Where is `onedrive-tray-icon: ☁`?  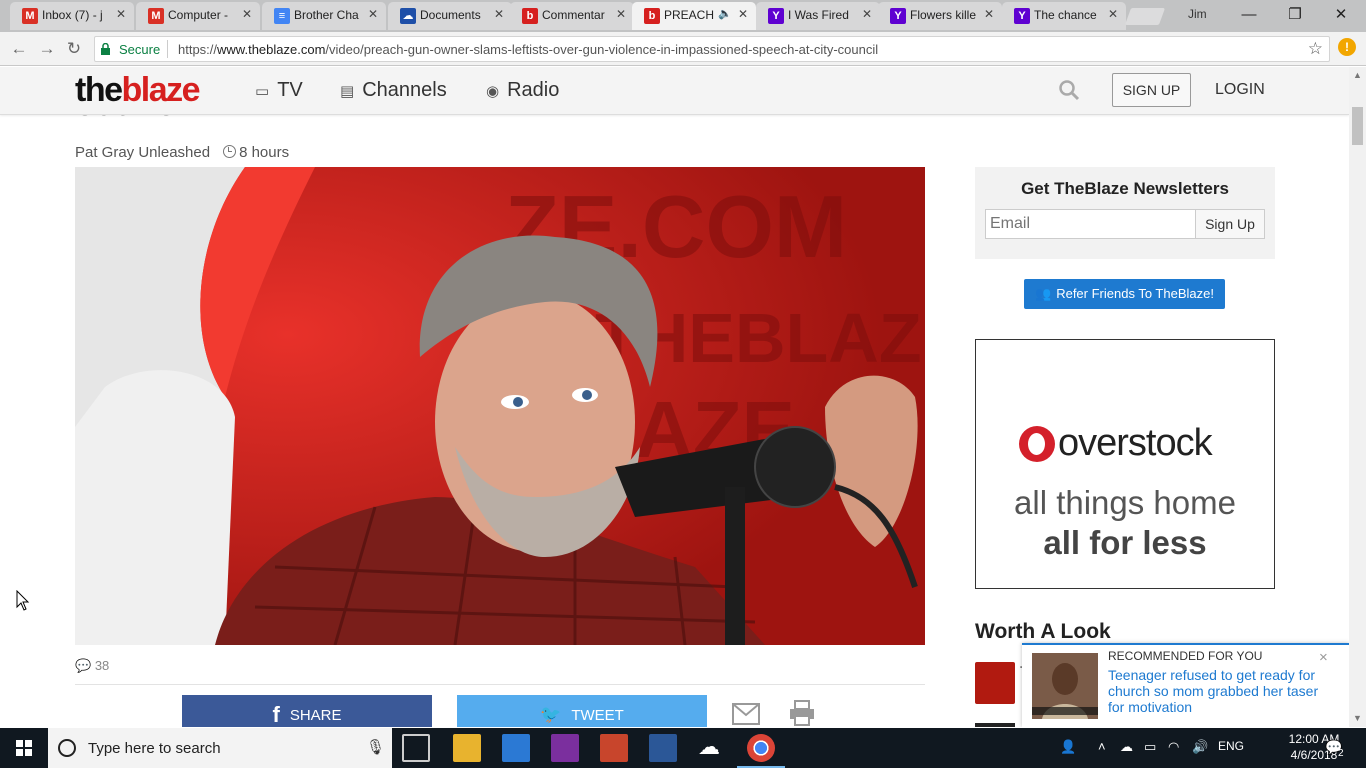
onedrive-tray-icon: ☁ is located at coordinates (1126, 747).